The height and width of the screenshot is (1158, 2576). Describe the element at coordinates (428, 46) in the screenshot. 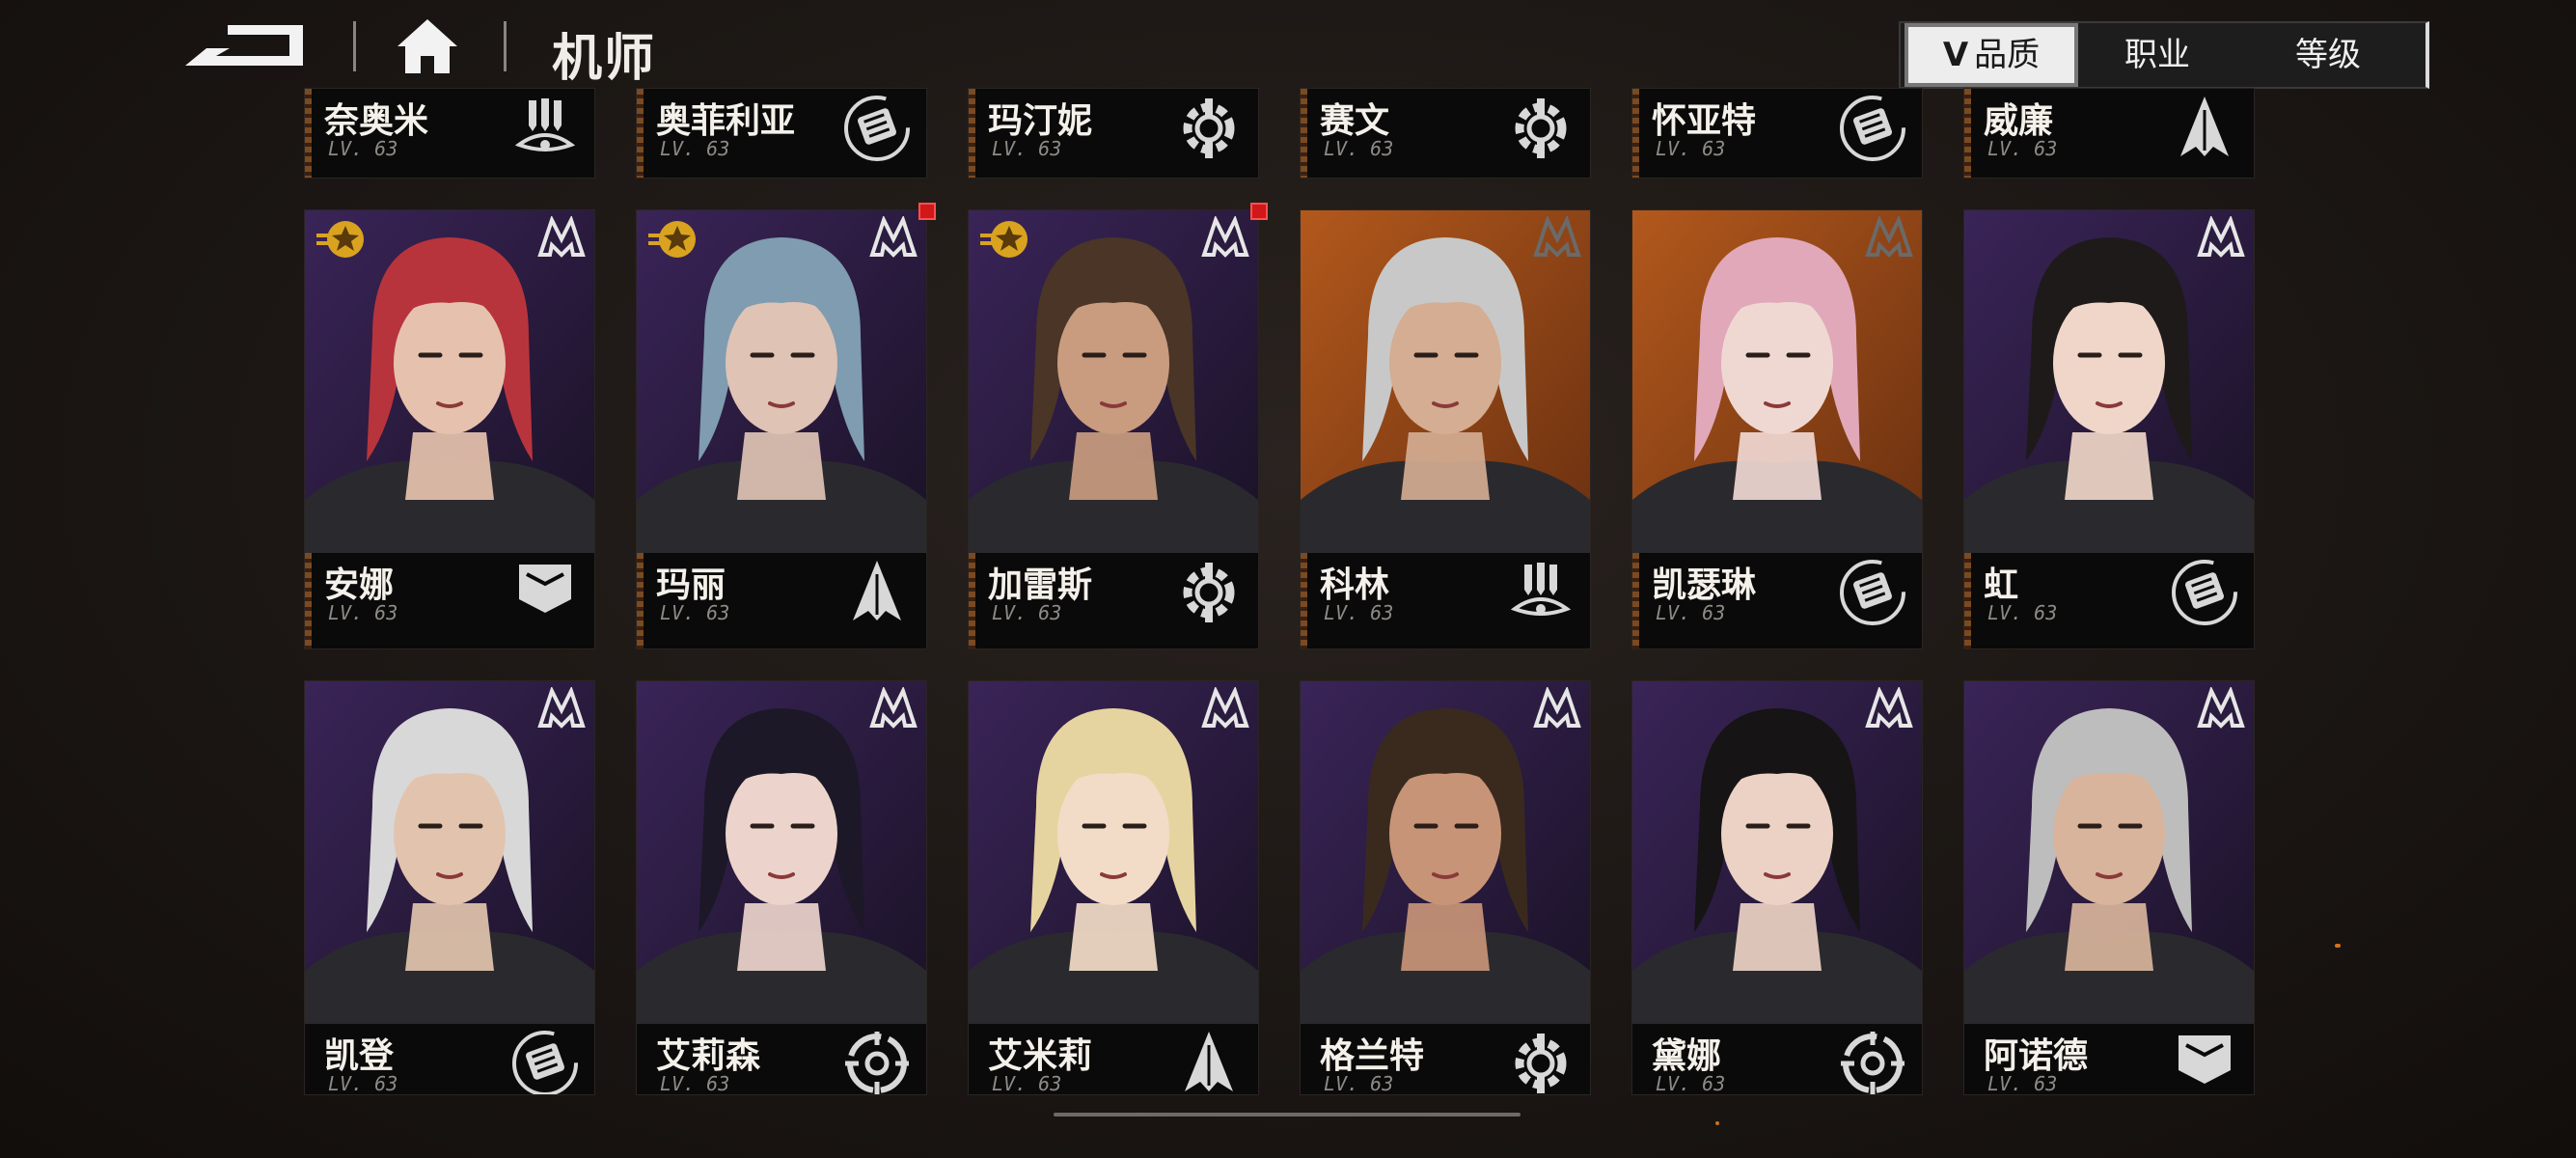

I see `home-button` at that location.